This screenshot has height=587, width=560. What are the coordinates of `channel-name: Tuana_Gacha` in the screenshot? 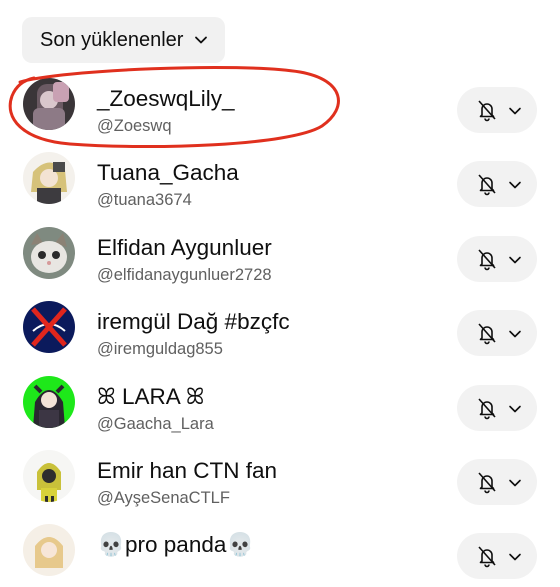 It's located at (168, 173).